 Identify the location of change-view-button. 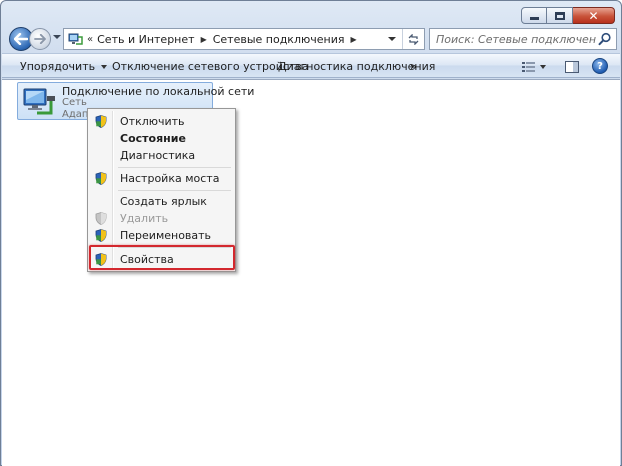
(537, 66).